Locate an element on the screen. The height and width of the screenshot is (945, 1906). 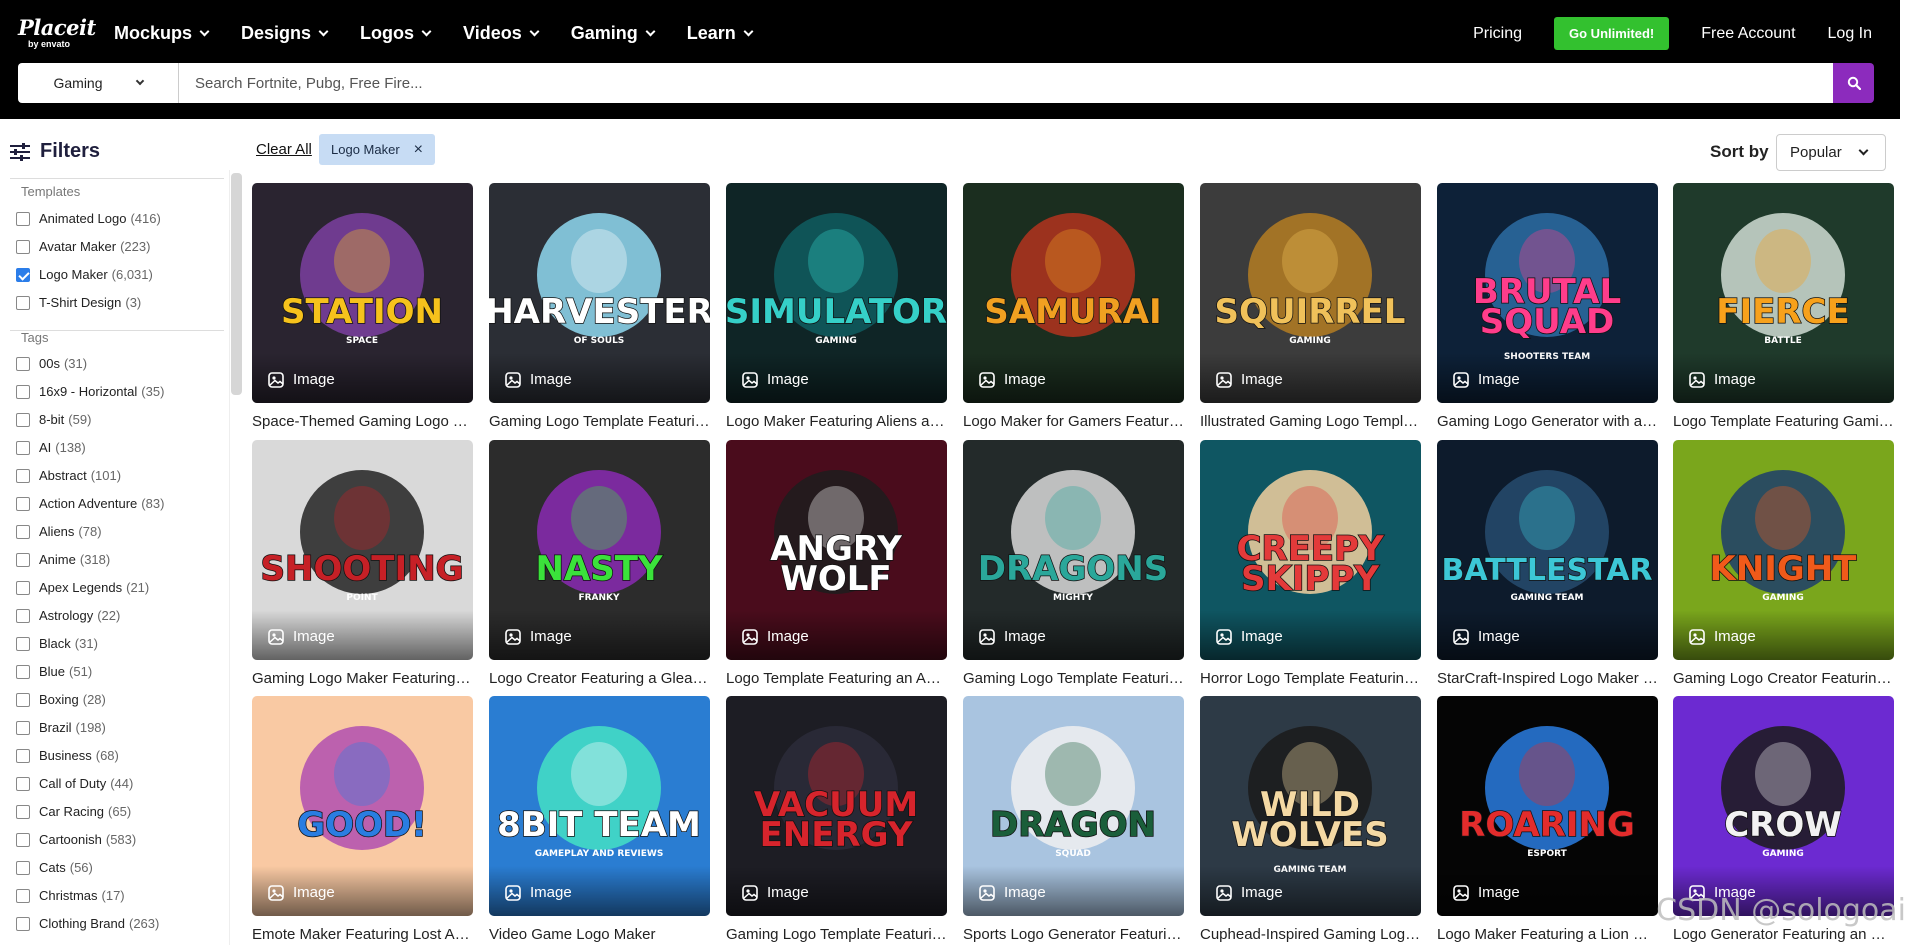
template-thumbnail: BATTLESTAR GAMING TEAM Image is located at coordinates (1547, 550).